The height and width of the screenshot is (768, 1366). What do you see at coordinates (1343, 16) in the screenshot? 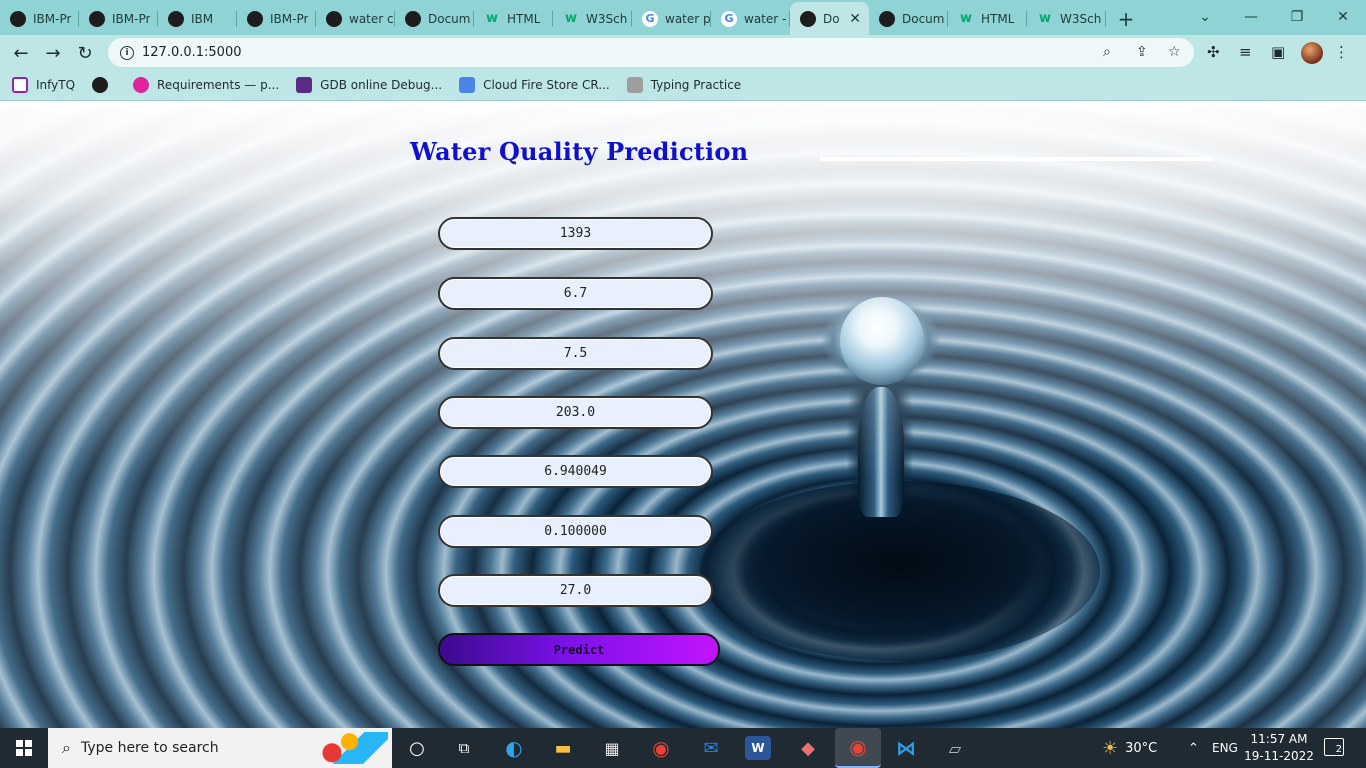
I see `close-window-icon: ✕` at bounding box center [1343, 16].